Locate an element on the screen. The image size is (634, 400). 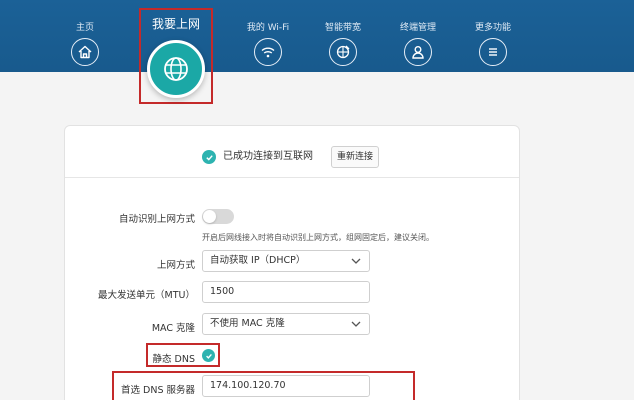
mode-label: 上网方式 is located at coordinates (175, 265).